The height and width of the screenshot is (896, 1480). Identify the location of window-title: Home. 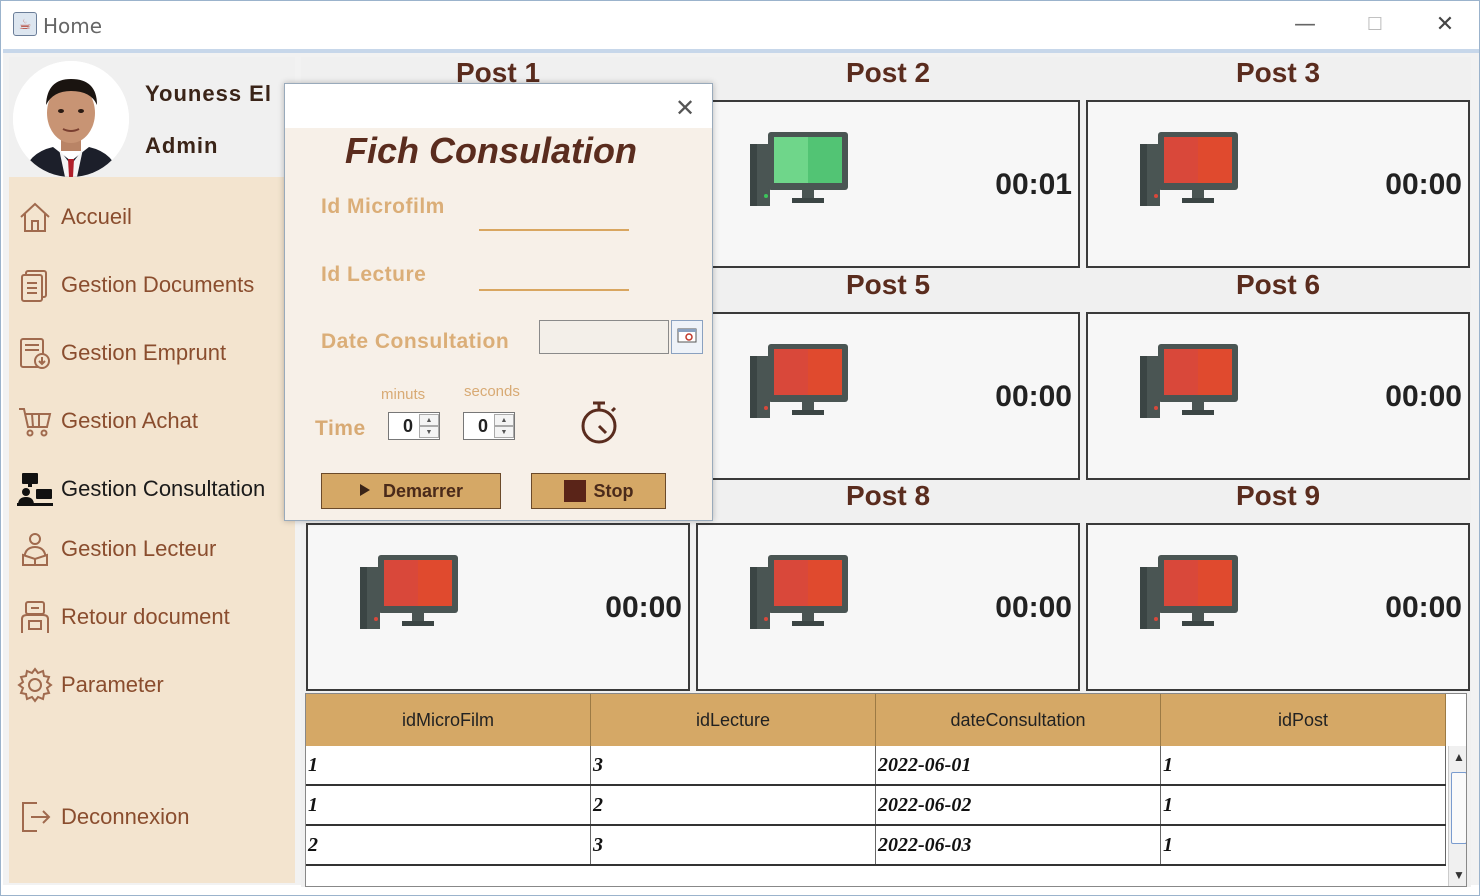
(73, 26).